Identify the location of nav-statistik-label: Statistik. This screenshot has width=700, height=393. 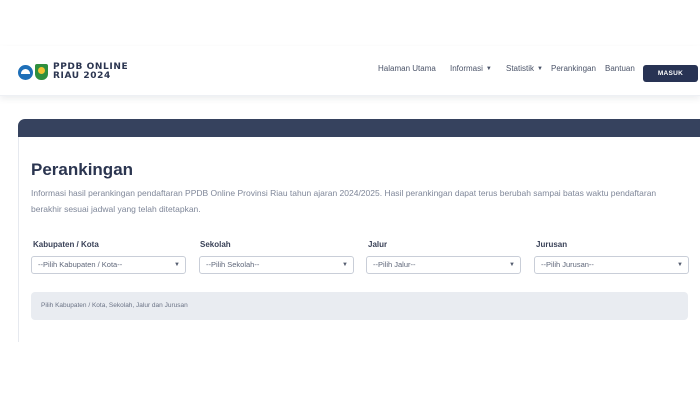
(520, 68).